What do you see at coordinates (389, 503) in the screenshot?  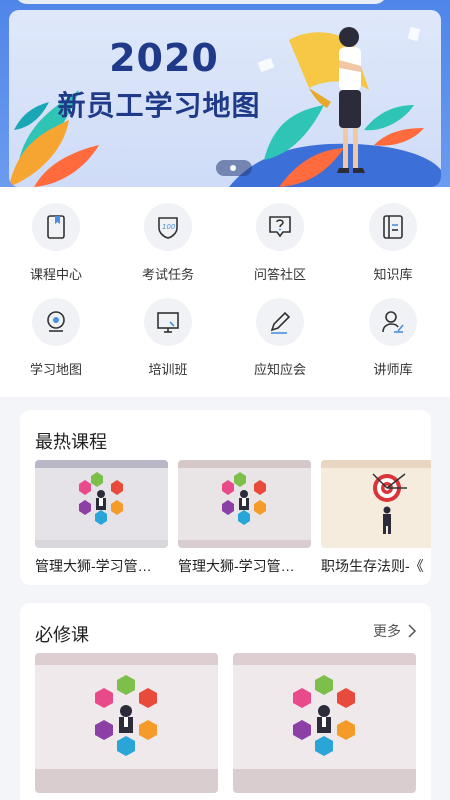 I see `target-illustration` at bounding box center [389, 503].